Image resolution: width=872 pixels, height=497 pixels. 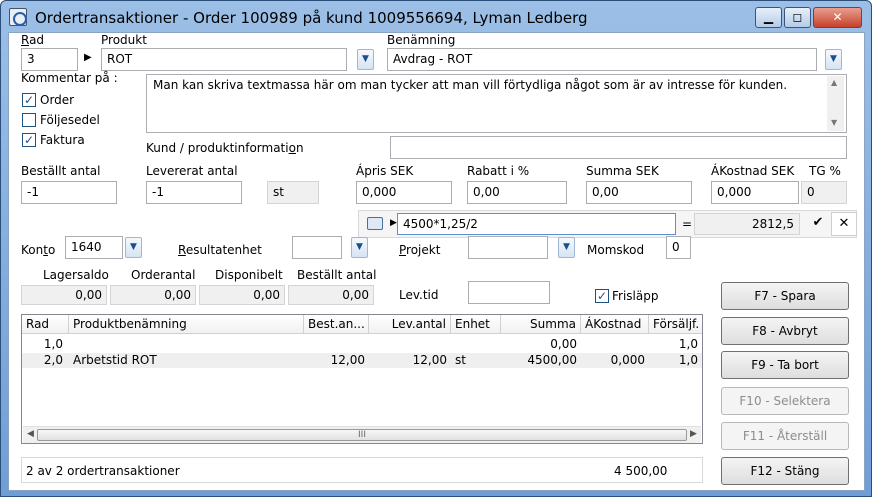 What do you see at coordinates (825, 171) in the screenshot?
I see `tg-label: TG %` at bounding box center [825, 171].